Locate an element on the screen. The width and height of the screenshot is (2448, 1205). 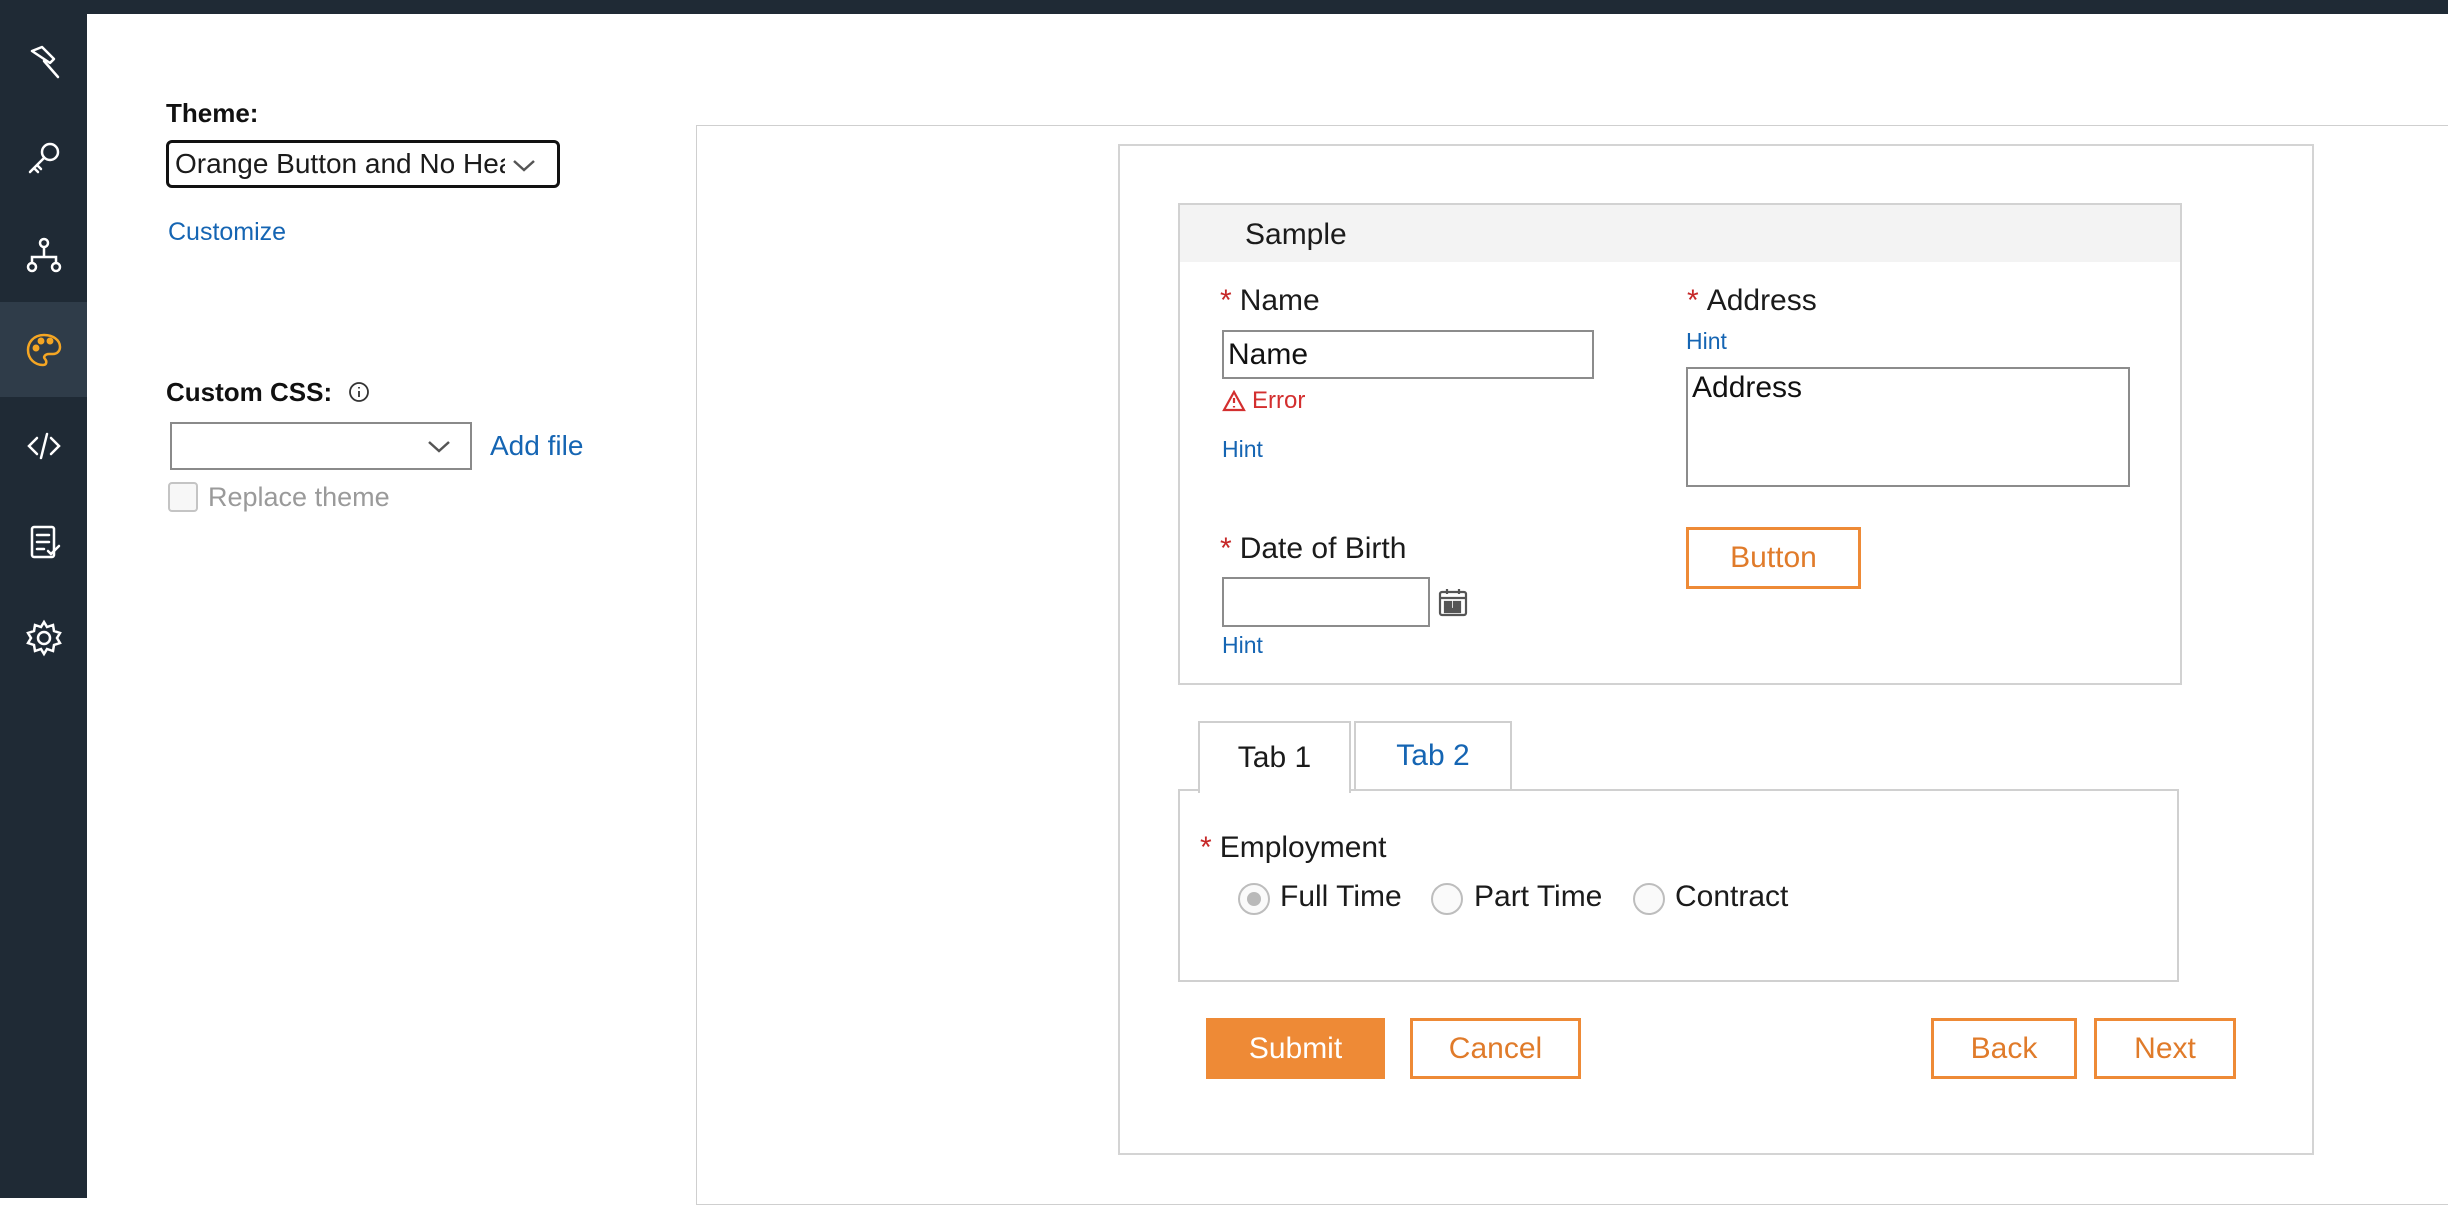
rail-item-palette is located at coordinates (43, 349).